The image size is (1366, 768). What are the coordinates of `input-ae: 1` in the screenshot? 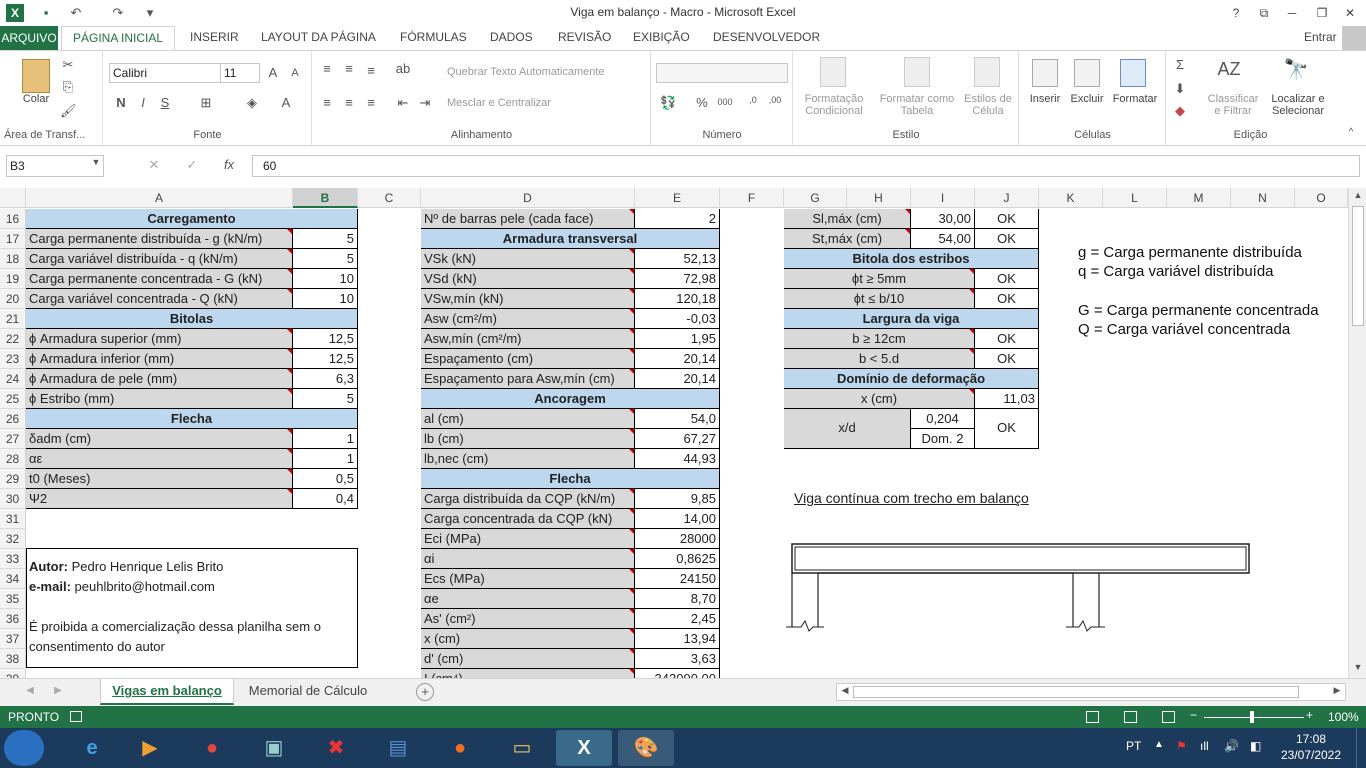 It's located at (325, 459).